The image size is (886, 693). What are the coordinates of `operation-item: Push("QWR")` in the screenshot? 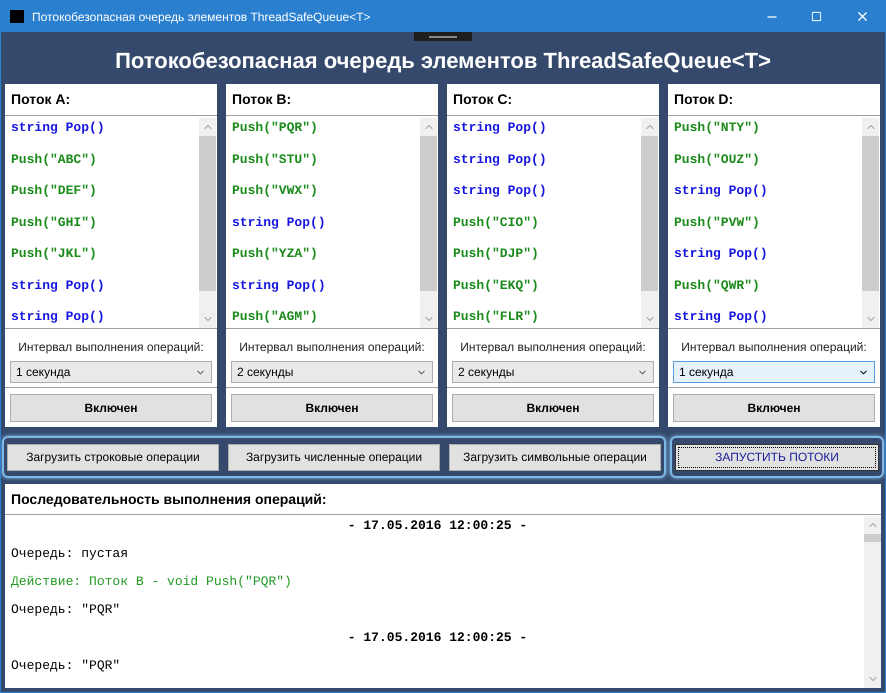 It's located at (717, 285).